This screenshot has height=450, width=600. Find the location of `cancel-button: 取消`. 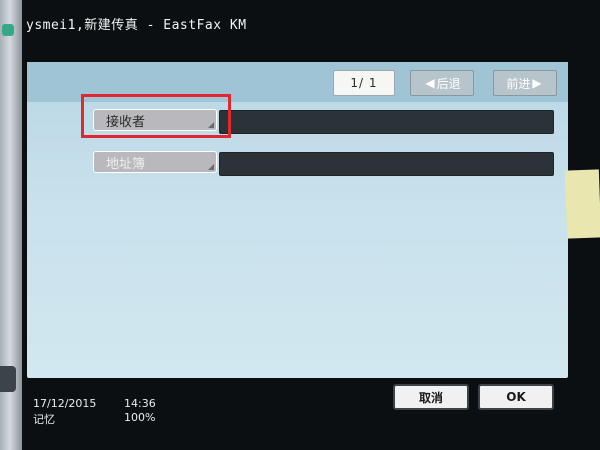

cancel-button: 取消 is located at coordinates (431, 397).